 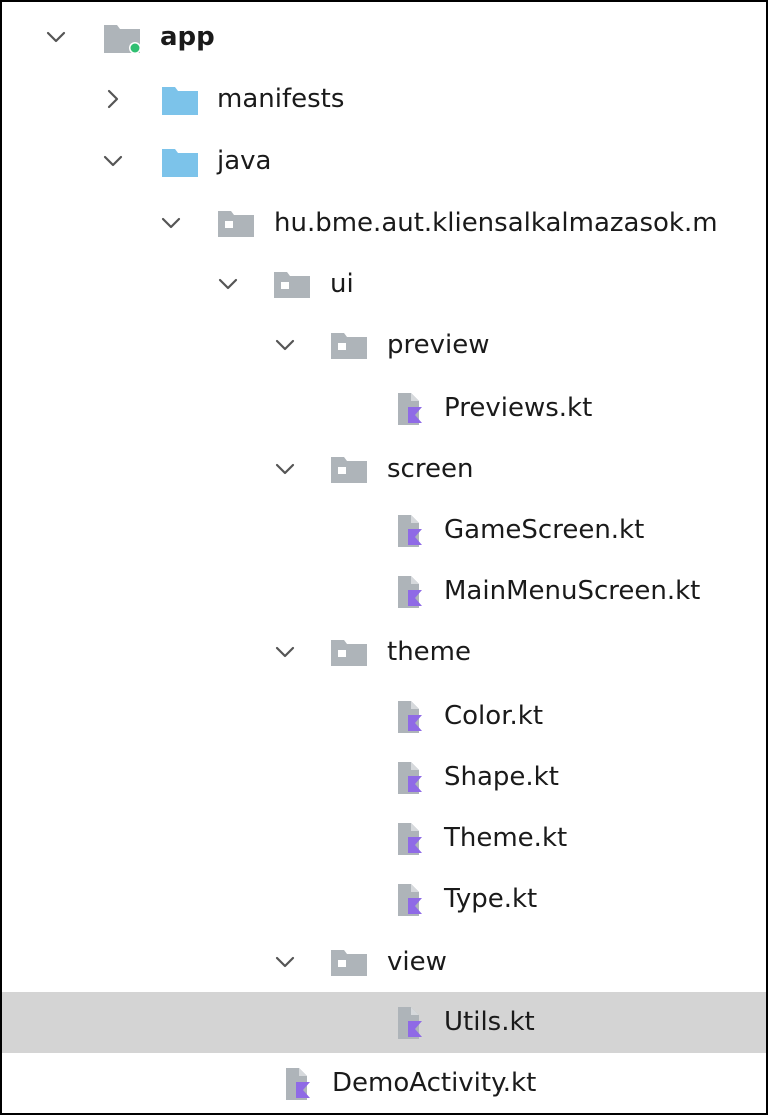 What do you see at coordinates (384, 530) in the screenshot?
I see `tree-item-gamescreen-kt: GameScreen.kt` at bounding box center [384, 530].